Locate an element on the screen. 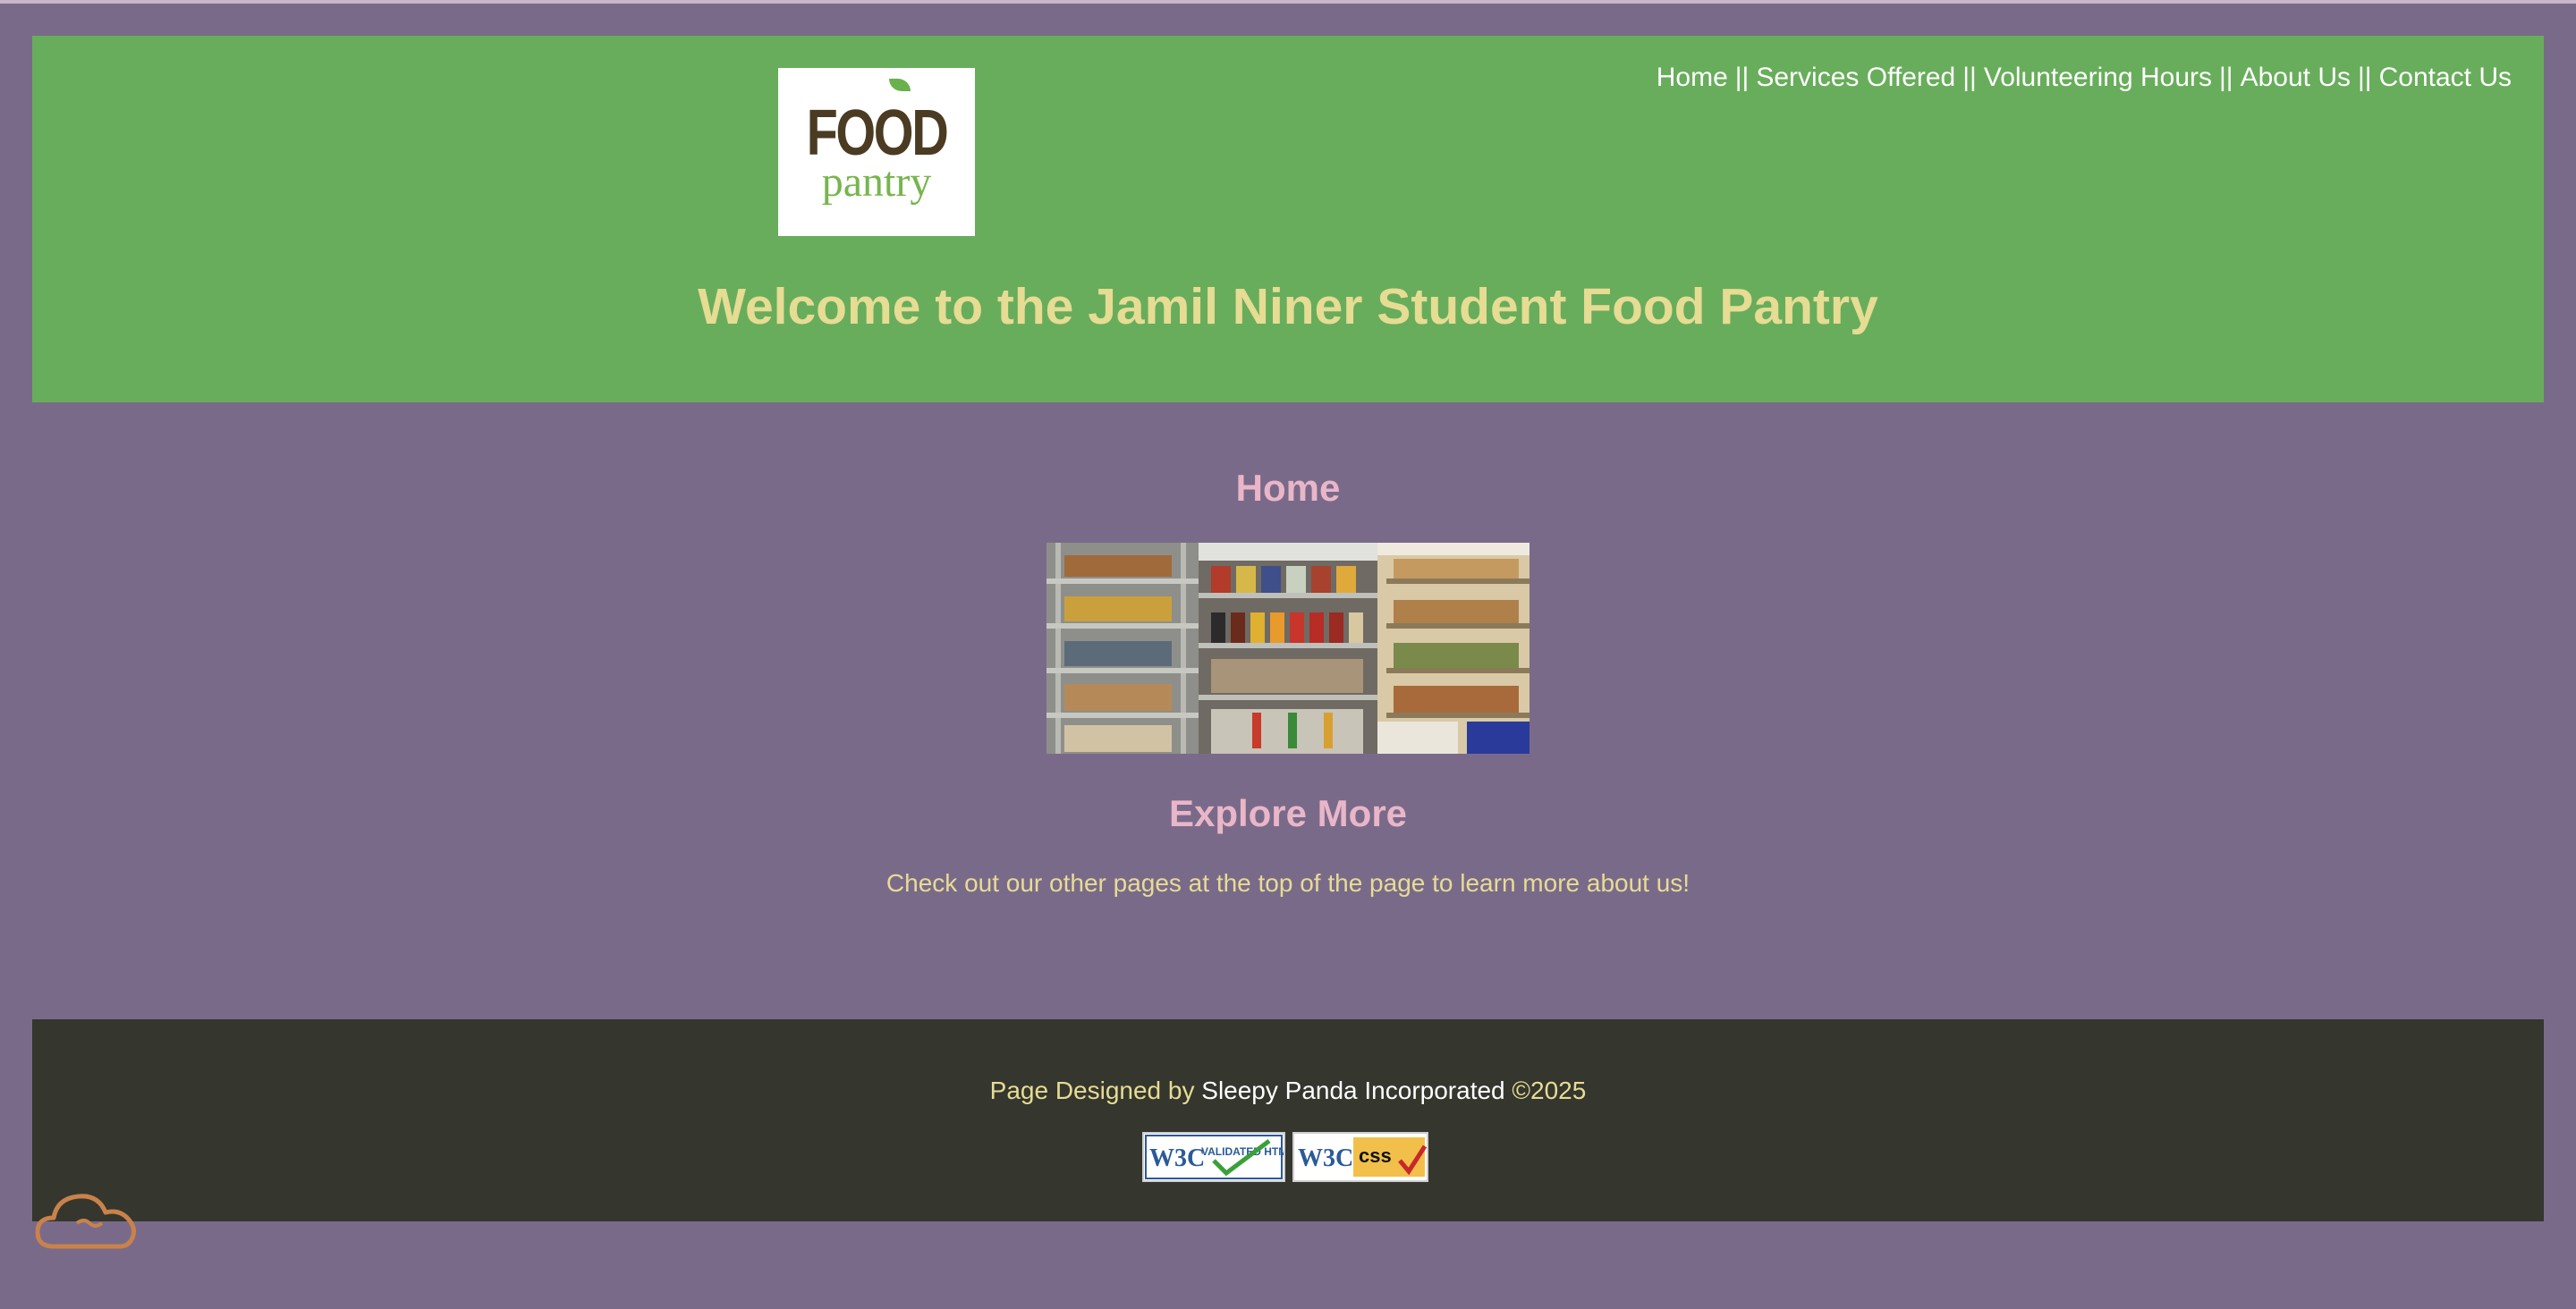  cloud-icon is located at coordinates (87, 1220).